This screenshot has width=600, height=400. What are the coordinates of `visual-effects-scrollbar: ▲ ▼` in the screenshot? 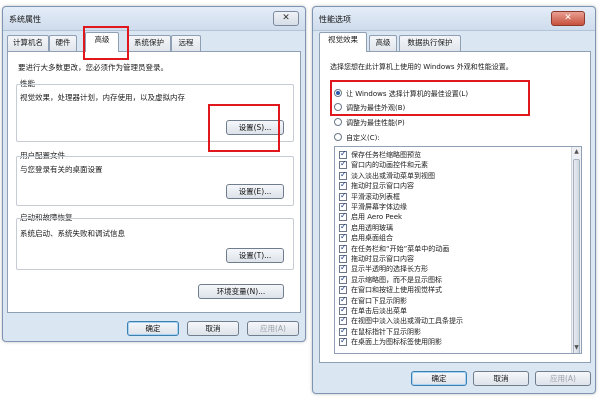 It's located at (576, 250).